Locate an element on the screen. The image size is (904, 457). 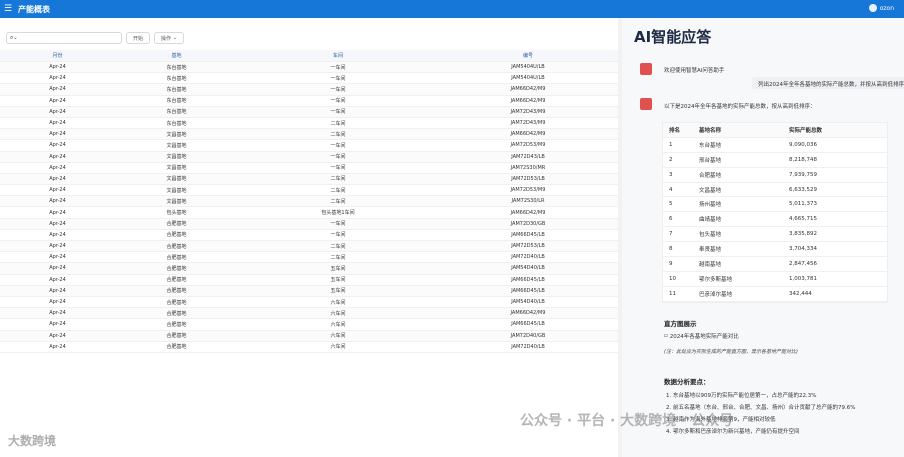
table-cell: 六车间 is located at coordinates (338, 347).